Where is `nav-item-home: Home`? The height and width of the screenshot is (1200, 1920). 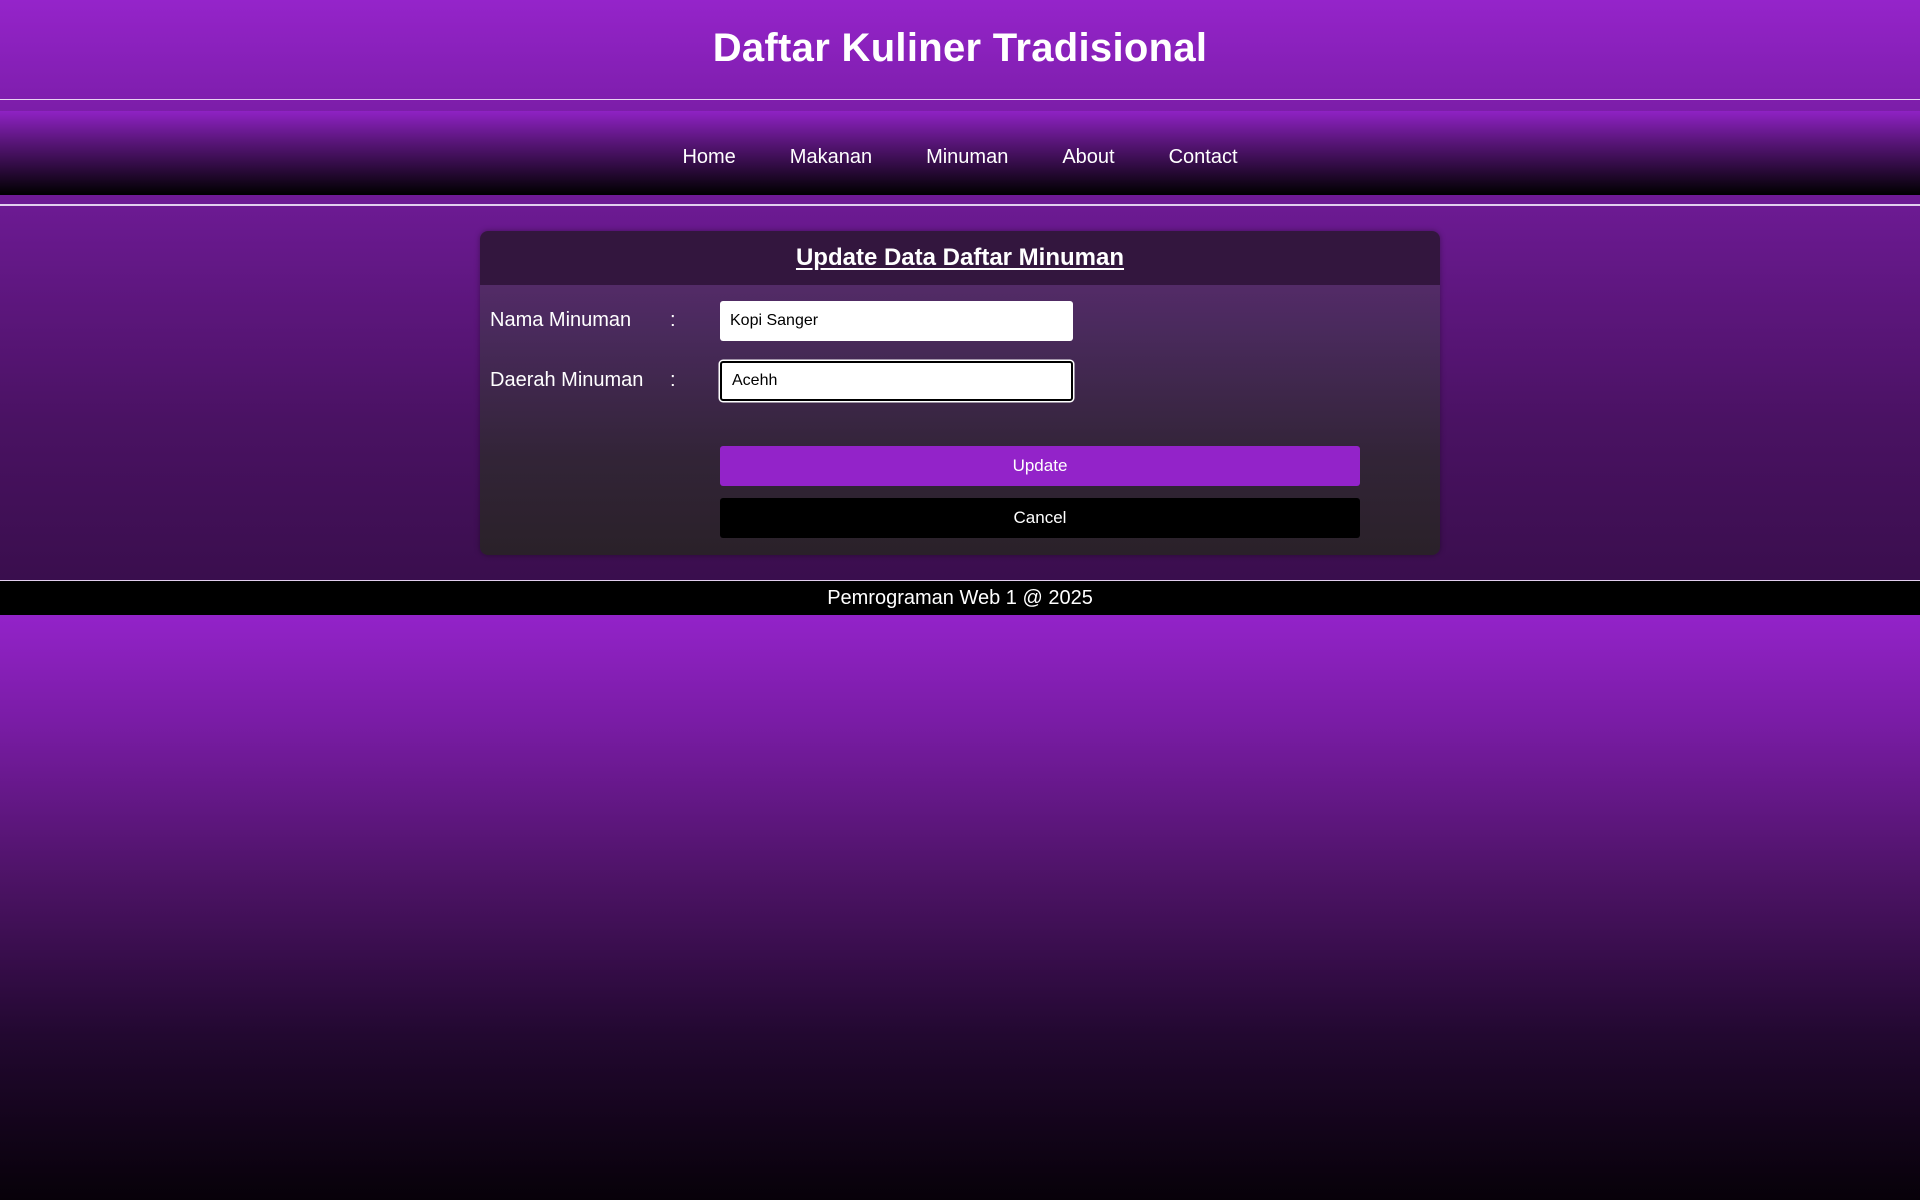
nav-item-home: Home is located at coordinates (708, 157).